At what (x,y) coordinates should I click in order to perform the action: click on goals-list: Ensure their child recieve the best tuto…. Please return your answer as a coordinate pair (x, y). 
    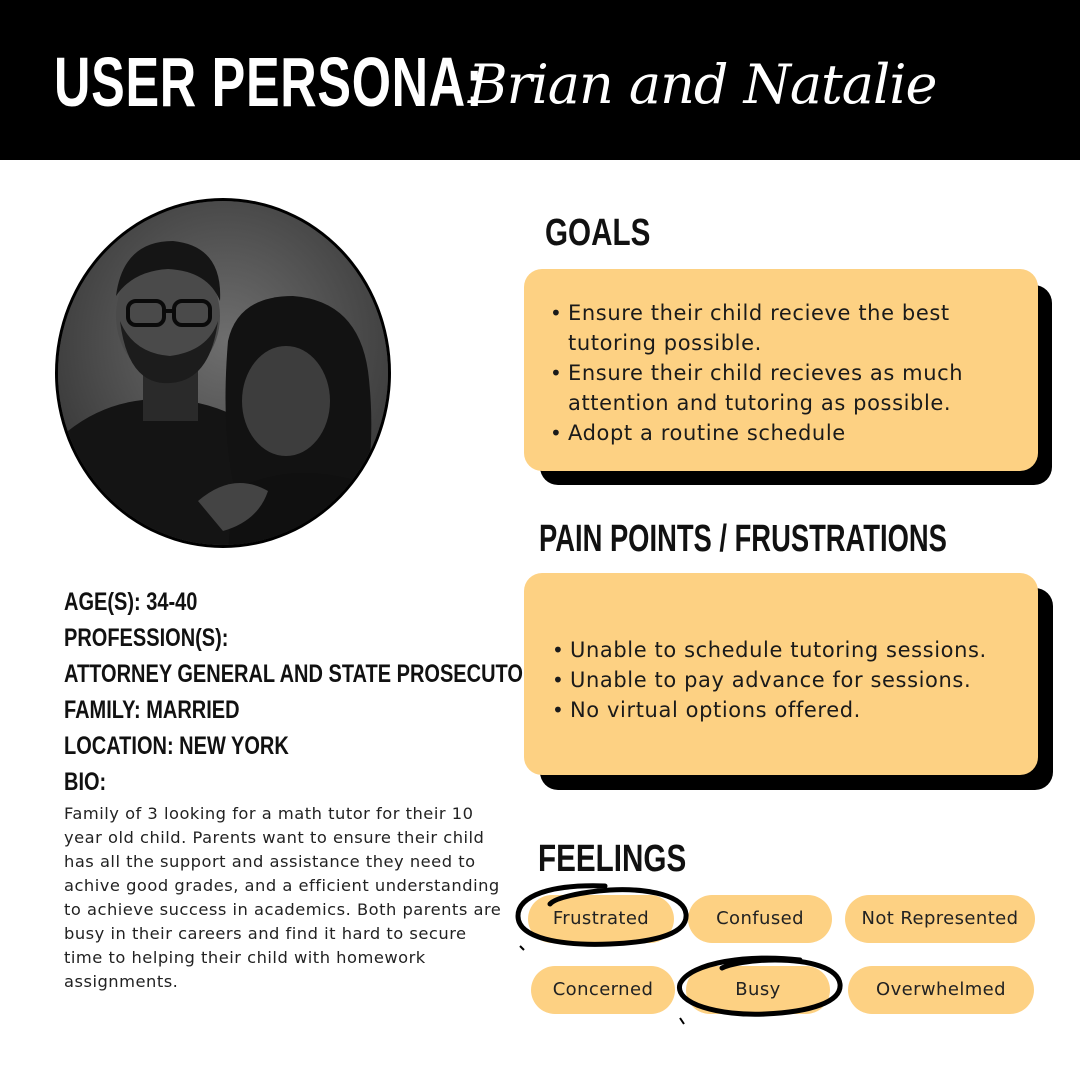
    Looking at the image, I should click on (784, 373).